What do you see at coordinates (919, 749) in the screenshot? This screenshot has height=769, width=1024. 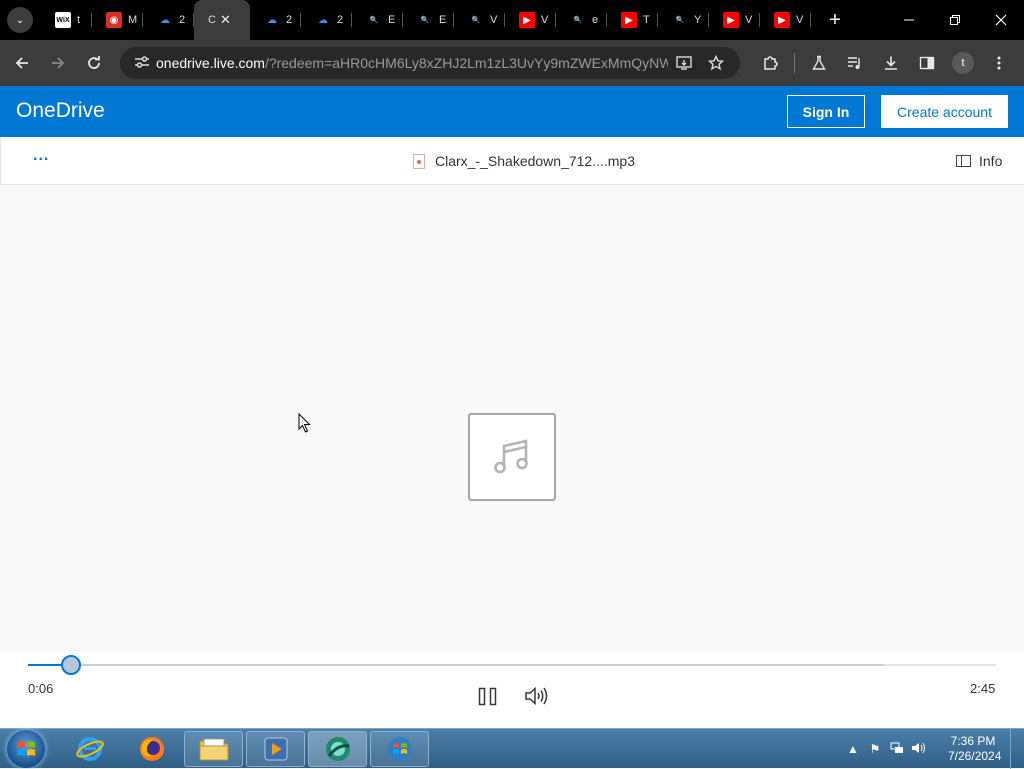 I see `speaker-icon` at bounding box center [919, 749].